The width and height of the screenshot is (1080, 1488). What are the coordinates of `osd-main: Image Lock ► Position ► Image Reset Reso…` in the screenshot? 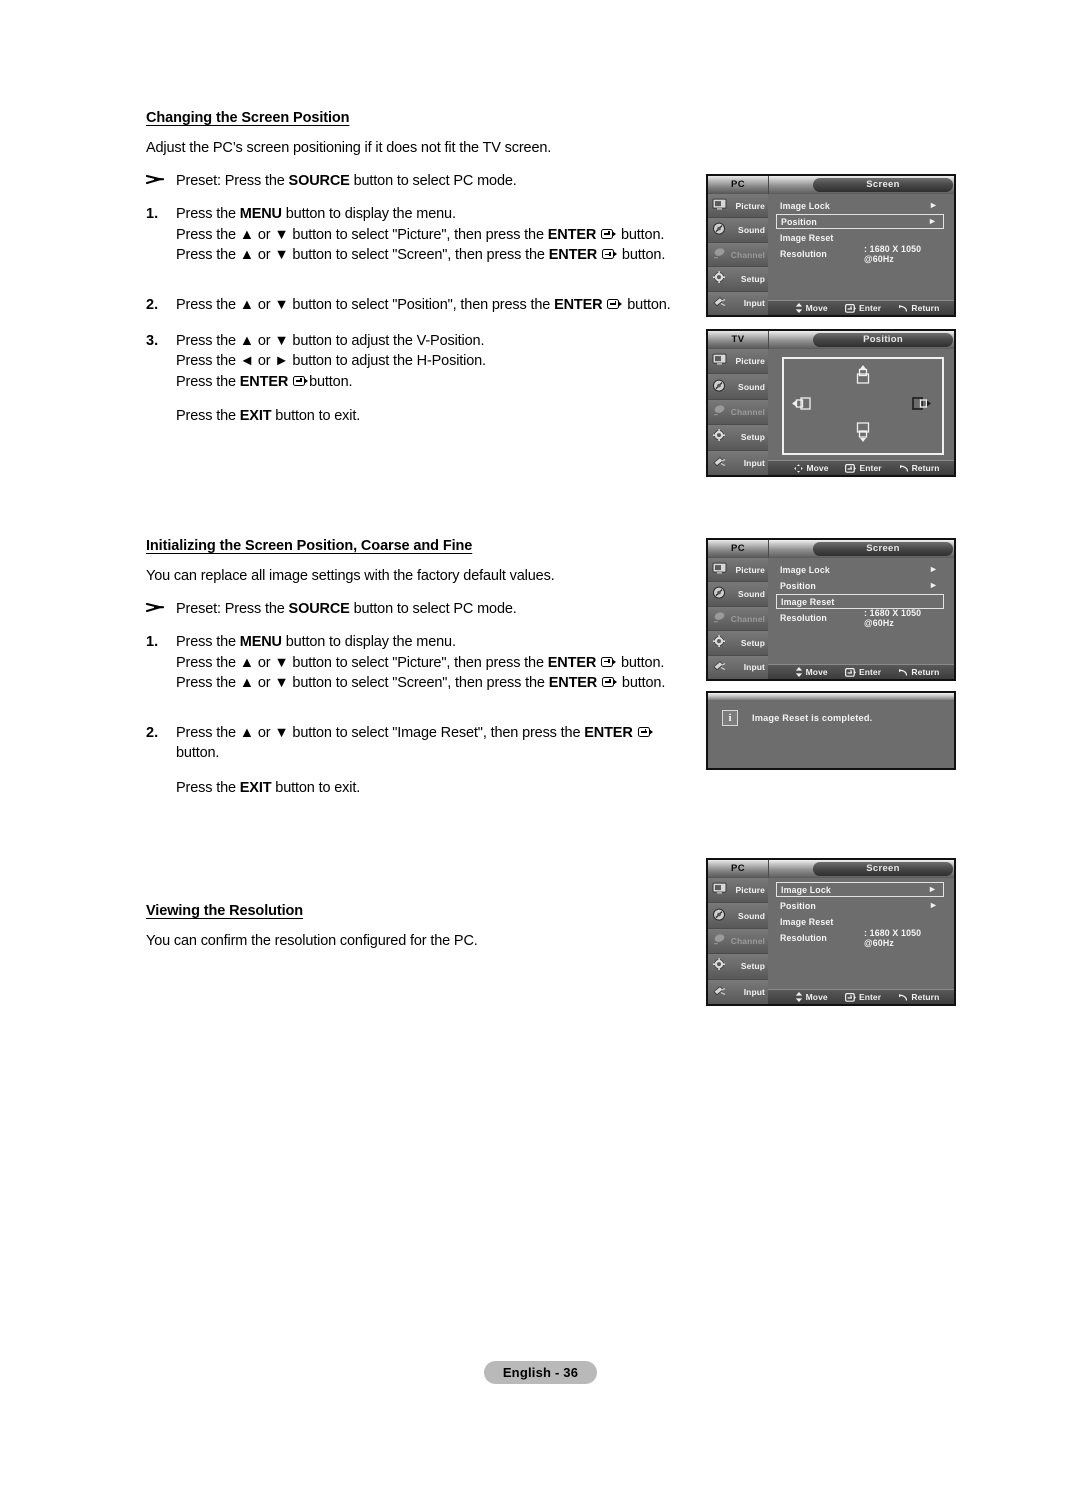 It's located at (861, 254).